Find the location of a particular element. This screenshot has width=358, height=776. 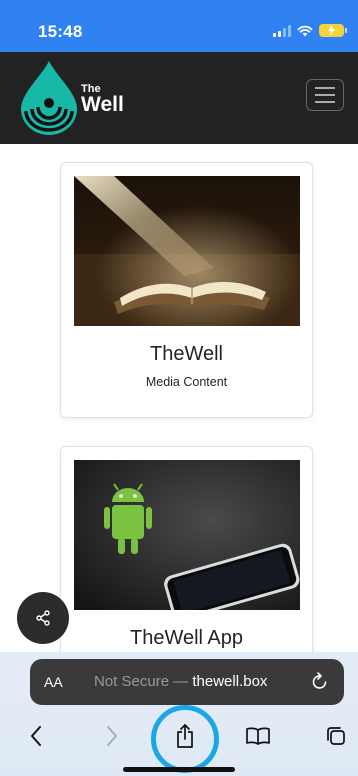

site-navbar: The Well is located at coordinates (179, 98).